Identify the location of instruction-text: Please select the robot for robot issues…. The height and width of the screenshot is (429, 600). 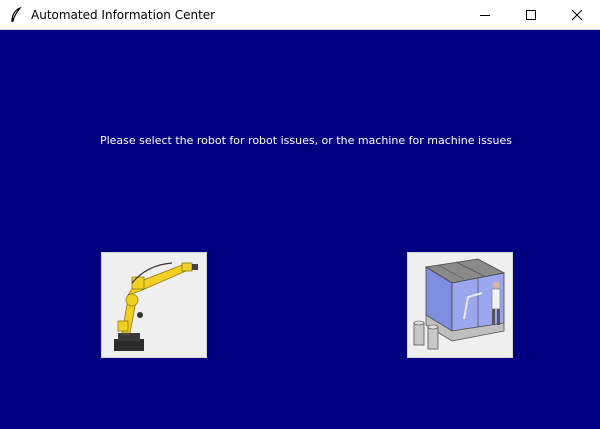
(306, 140).